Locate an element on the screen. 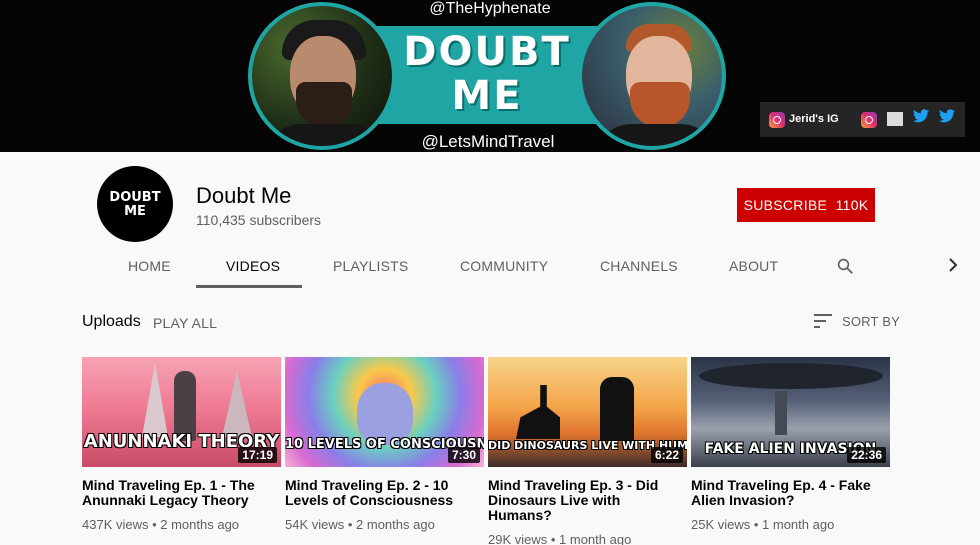  sort-by-button: SORT BY is located at coordinates (871, 321).